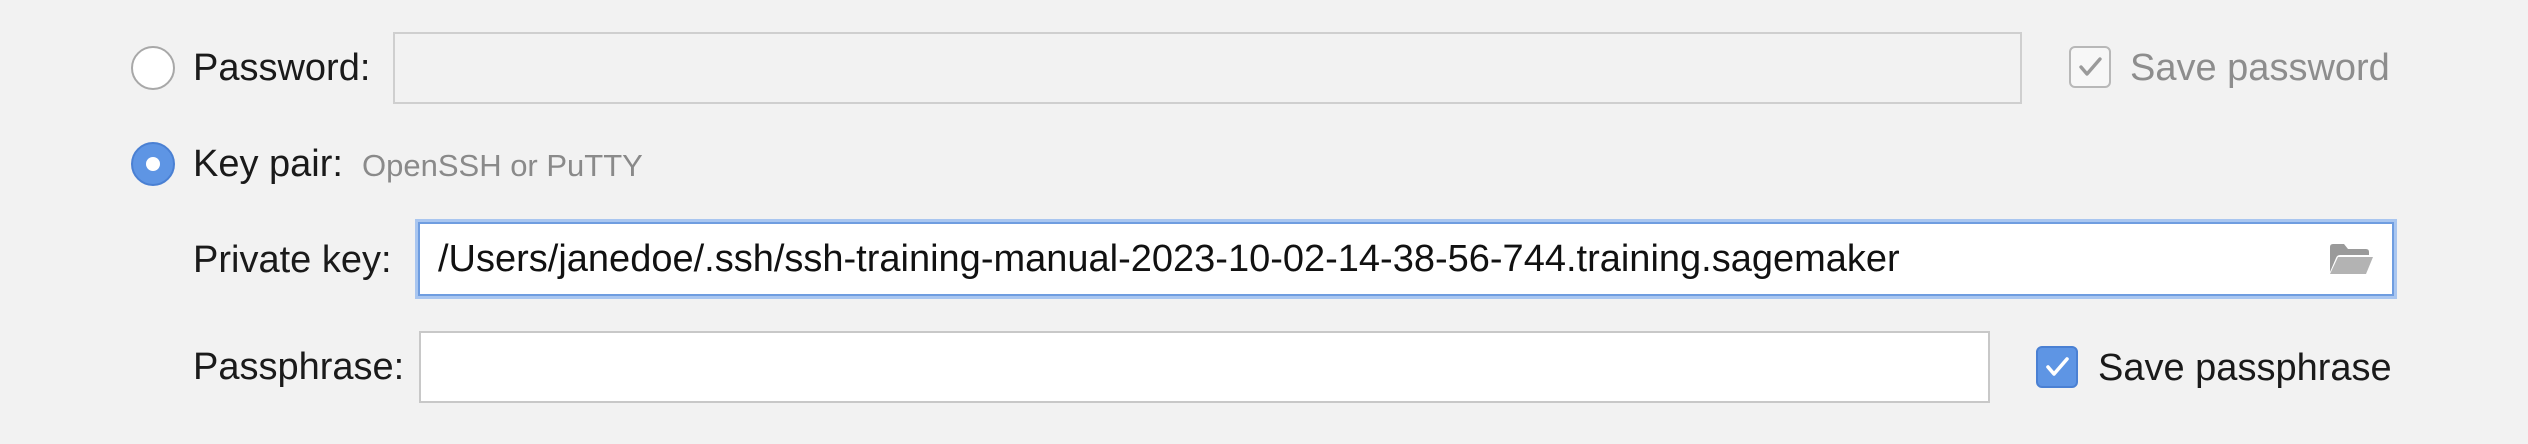 The image size is (2528, 444). Describe the element at coordinates (2245, 368) in the screenshot. I see `save-passphrase-label: Save passphrase` at that location.